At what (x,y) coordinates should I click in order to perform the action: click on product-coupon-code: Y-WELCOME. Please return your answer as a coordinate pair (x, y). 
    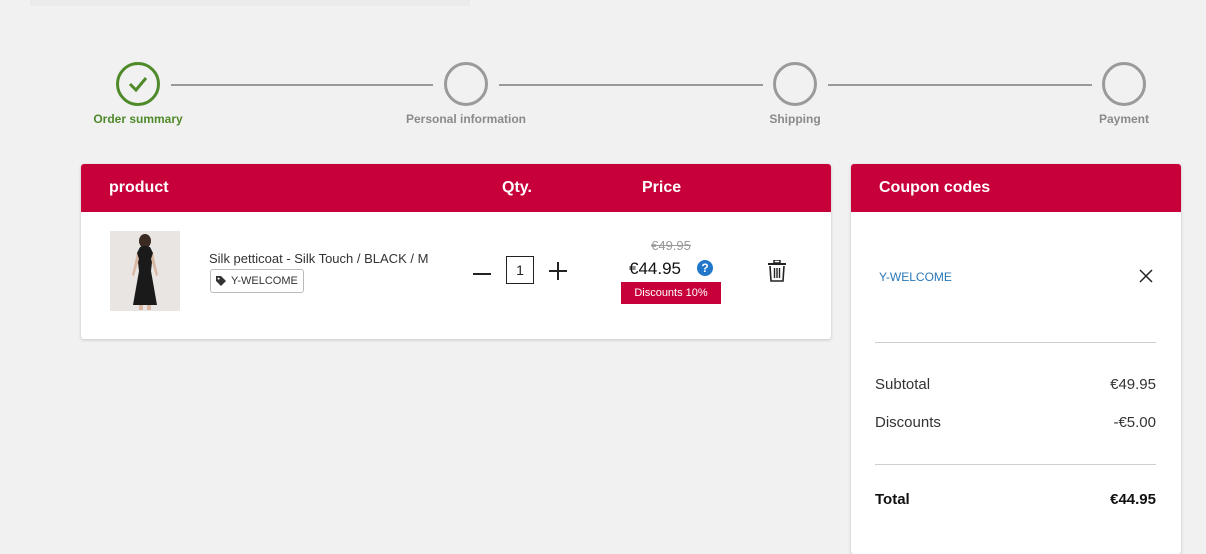
    Looking at the image, I should click on (264, 281).